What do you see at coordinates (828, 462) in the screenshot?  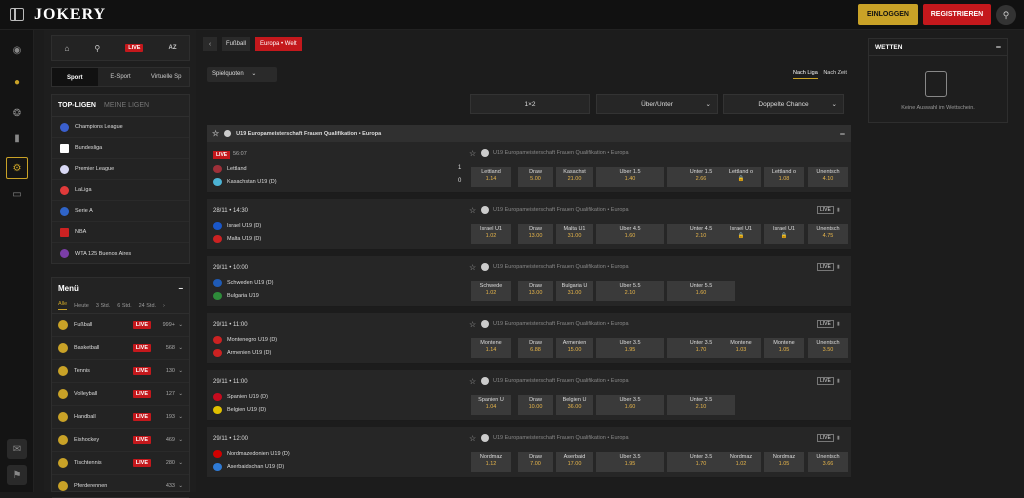 I see `odd-button: Unentsch 3.66` at bounding box center [828, 462].